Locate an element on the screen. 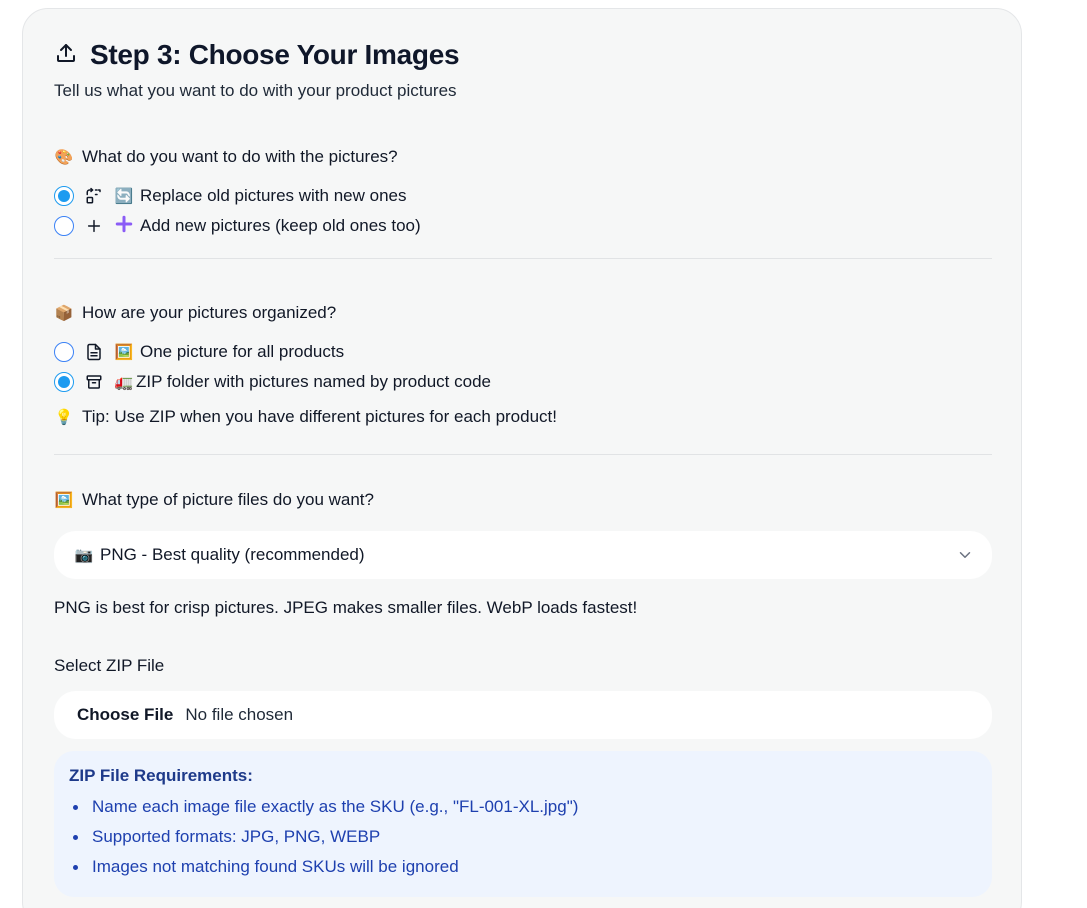 The image size is (1087, 908). upload-label: Select ZIP File is located at coordinates (109, 665).